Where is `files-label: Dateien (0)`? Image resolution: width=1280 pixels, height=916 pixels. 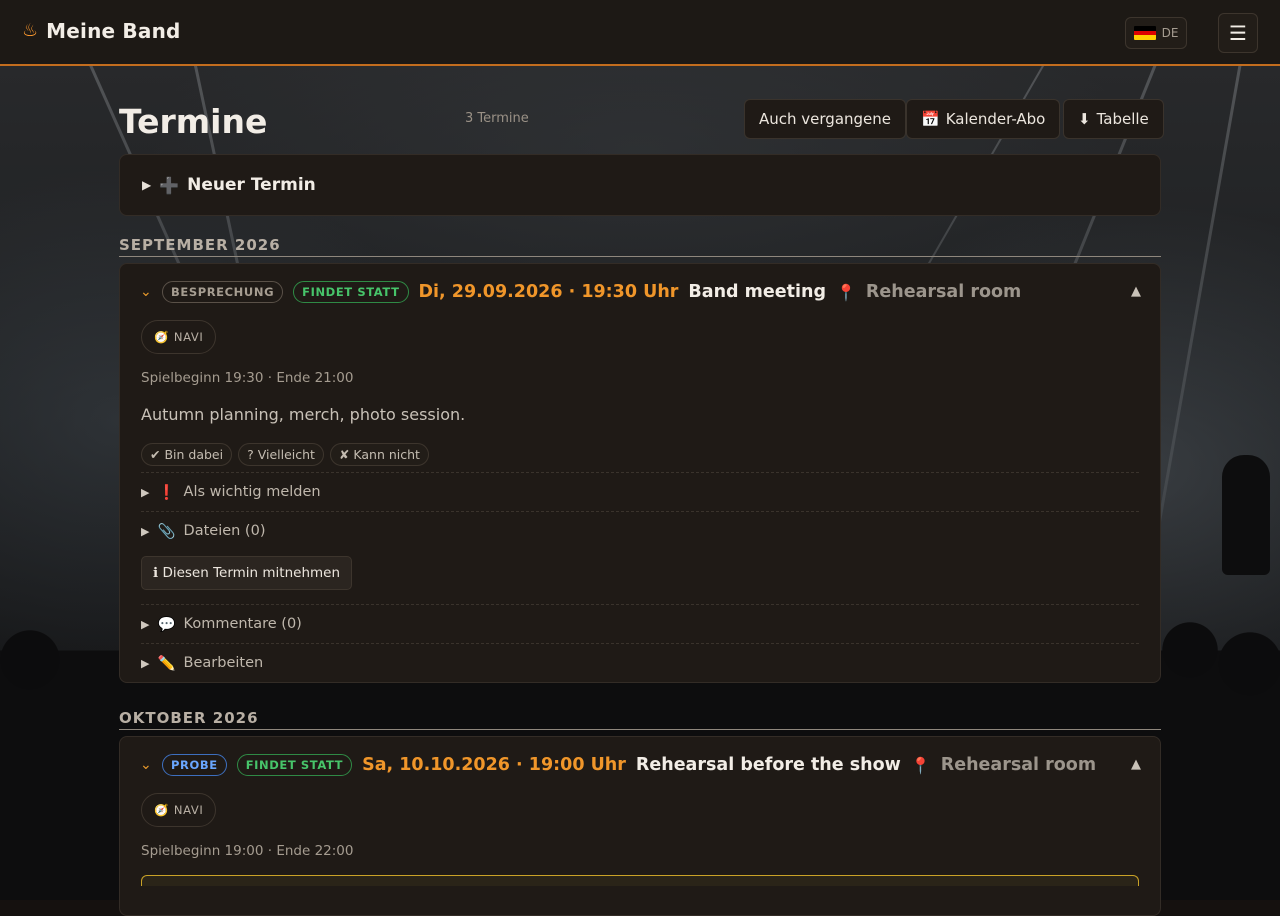
files-label: Dateien (0) is located at coordinates (224, 531).